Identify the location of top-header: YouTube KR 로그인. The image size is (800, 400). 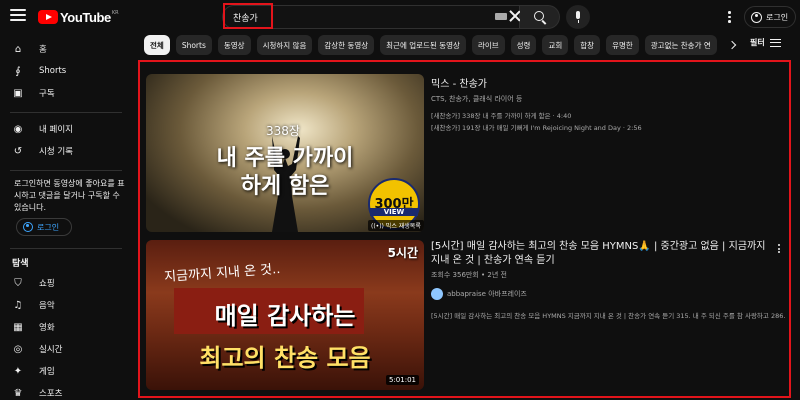
(400, 17).